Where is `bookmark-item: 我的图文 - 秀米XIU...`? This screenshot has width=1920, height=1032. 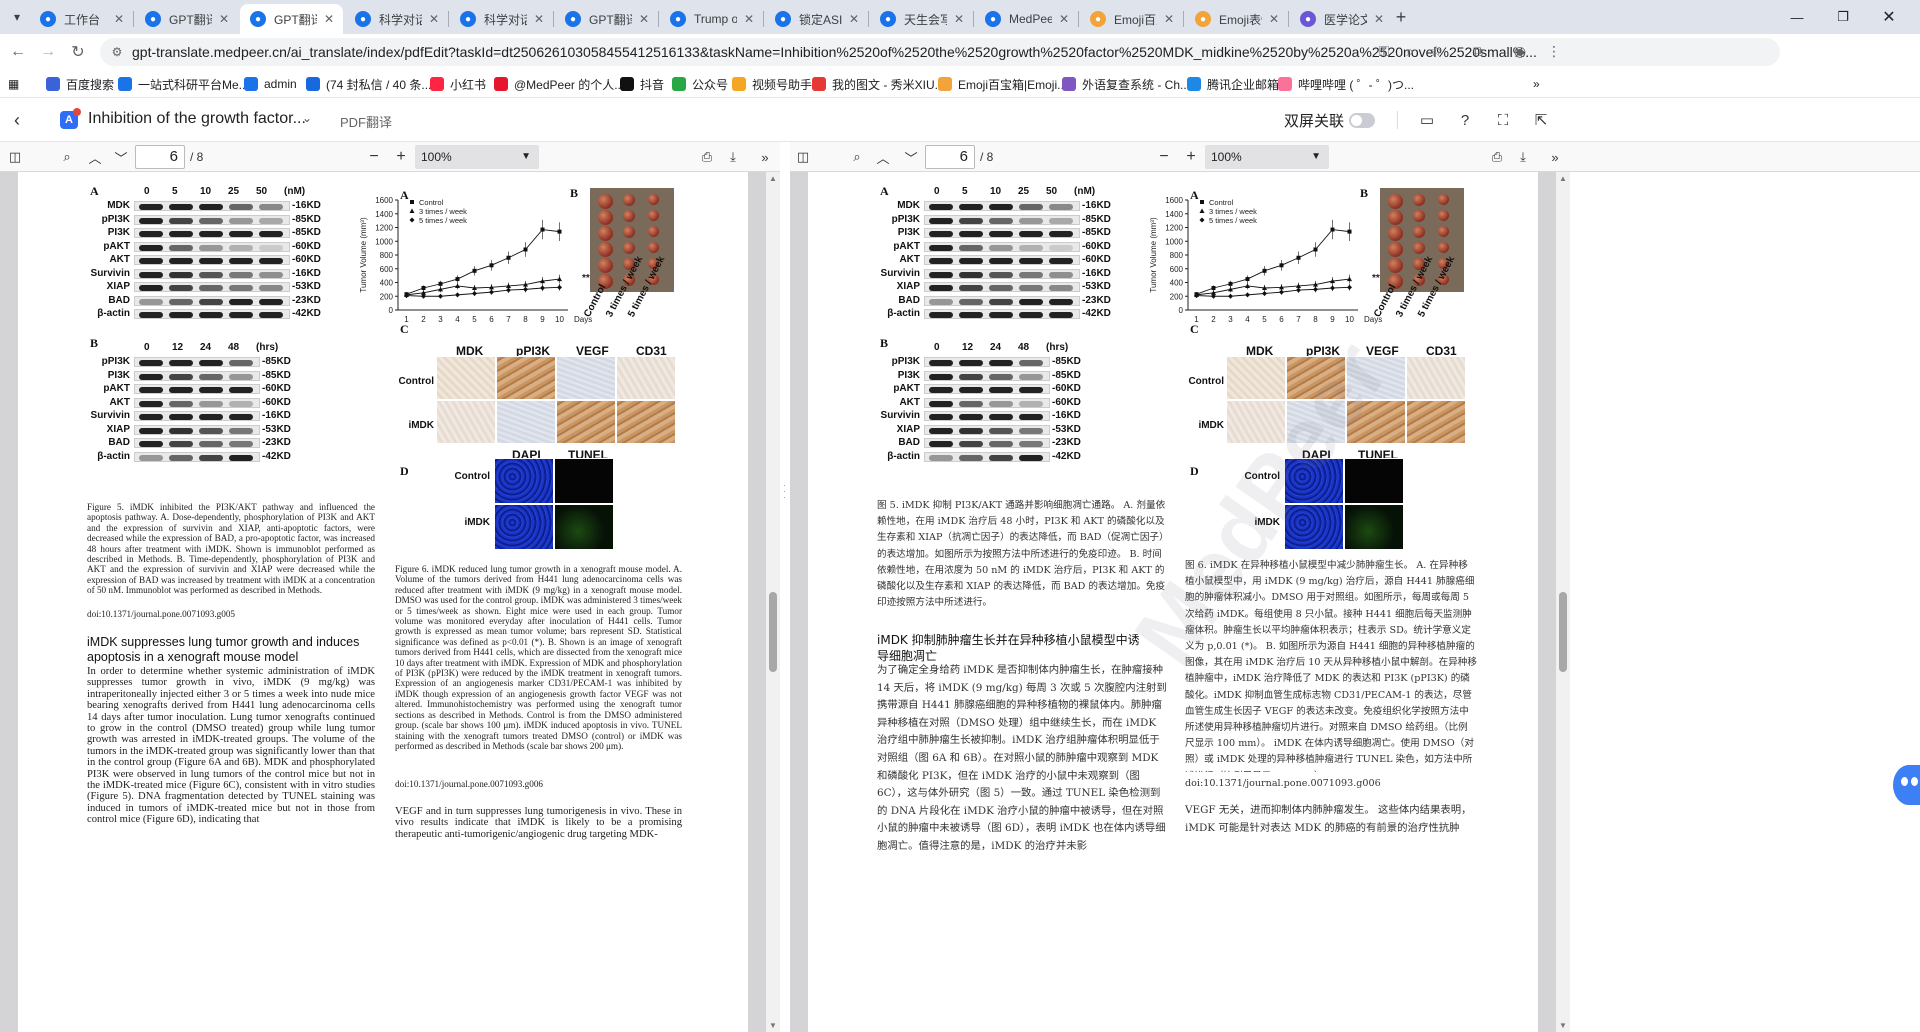 bookmark-item: 我的图文 - 秀米XIU... is located at coordinates (878, 84).